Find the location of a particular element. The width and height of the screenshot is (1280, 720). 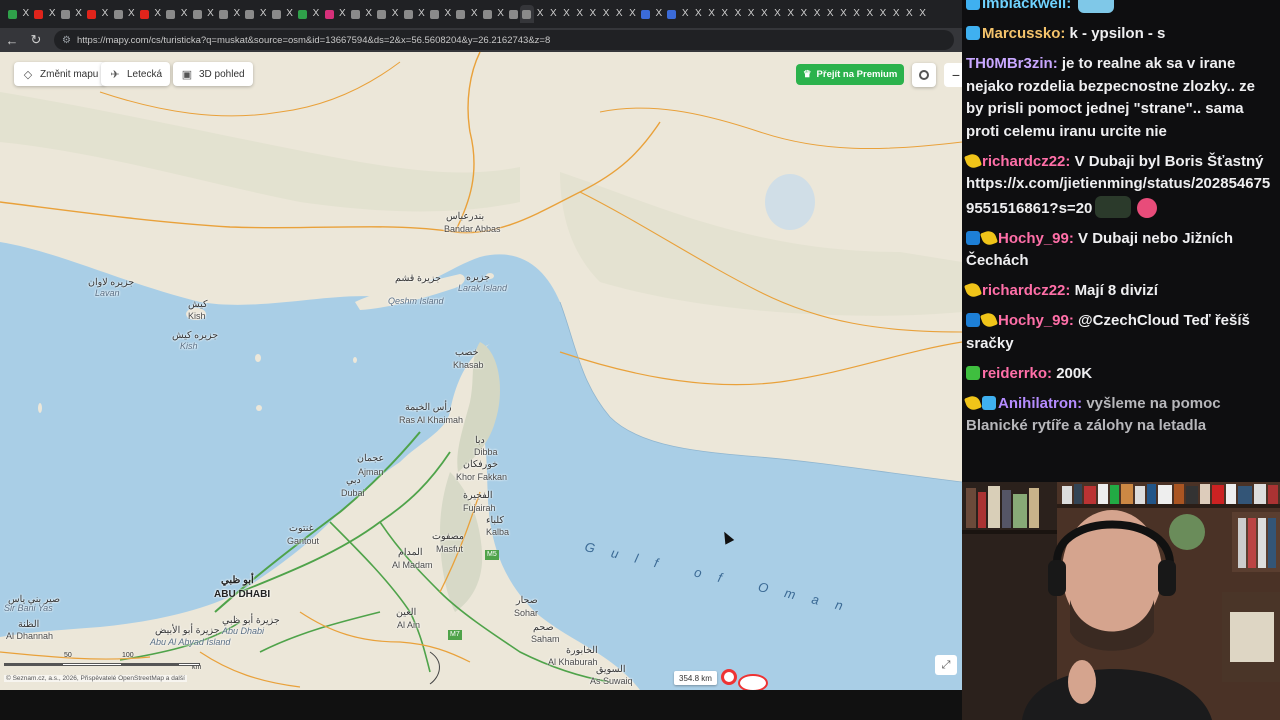

change-map-button: ◇ Změnit mapu is located at coordinates (60, 74).